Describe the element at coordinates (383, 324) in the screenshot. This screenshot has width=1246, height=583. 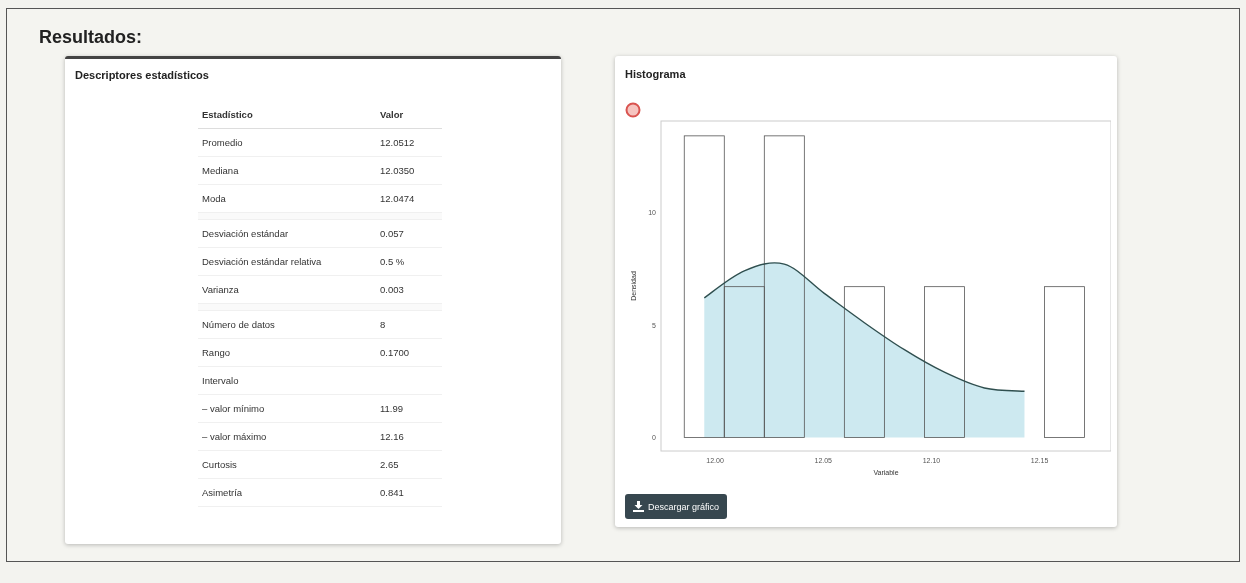
I see `statistic-value: 8` at that location.